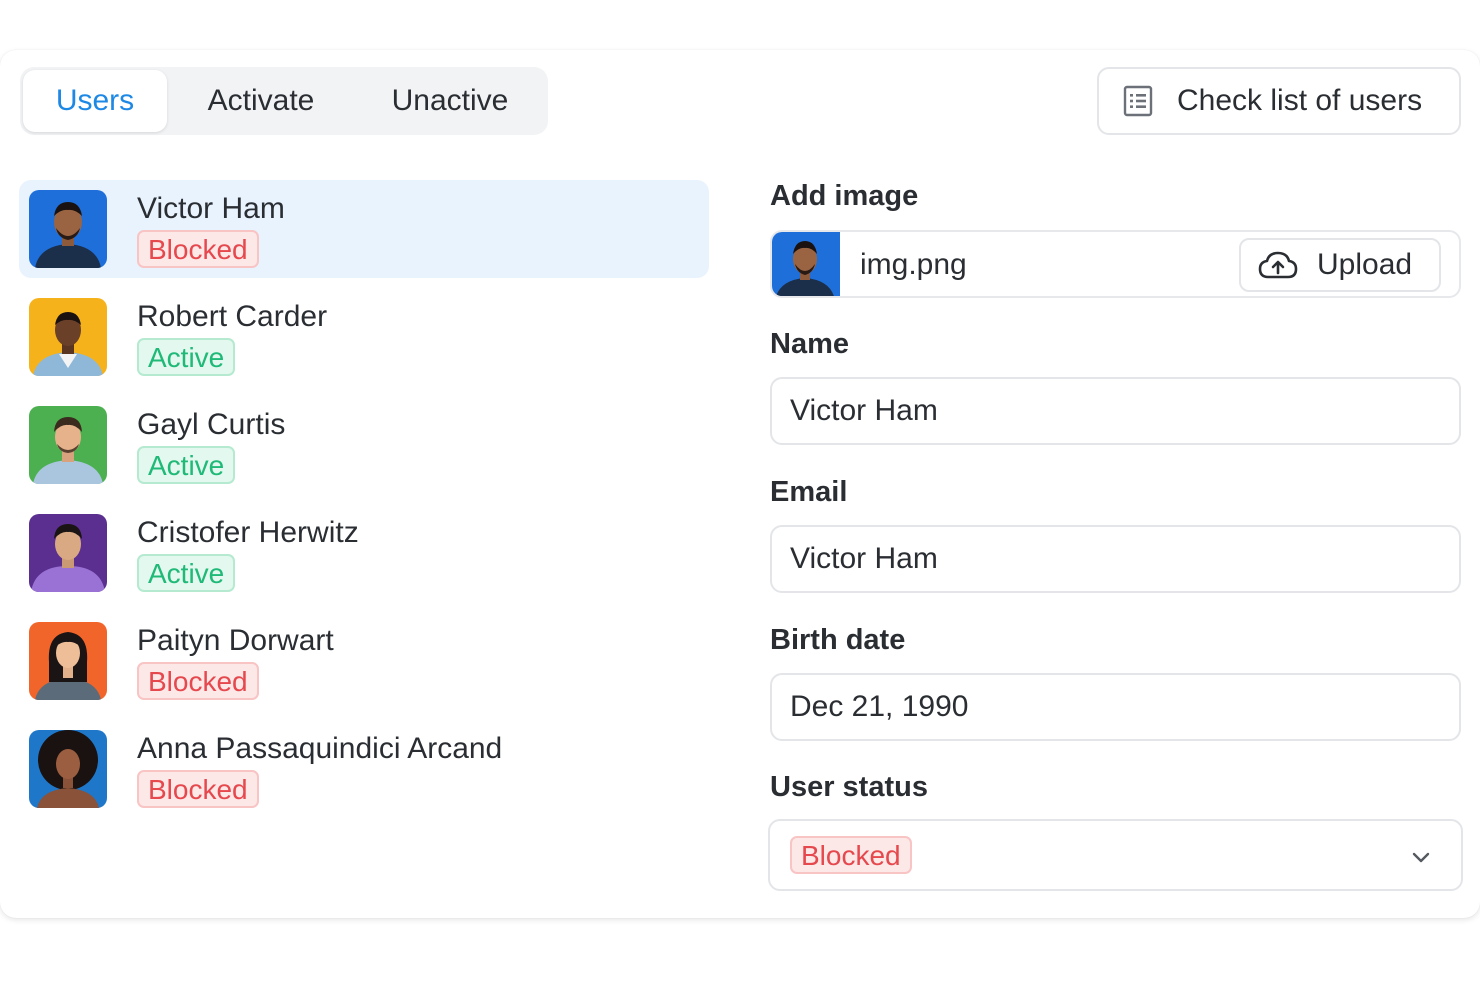 Image resolution: width=1480 pixels, height=987 pixels. I want to click on user-row-gayl-curtis: Gayl Curtis Active, so click(364, 445).